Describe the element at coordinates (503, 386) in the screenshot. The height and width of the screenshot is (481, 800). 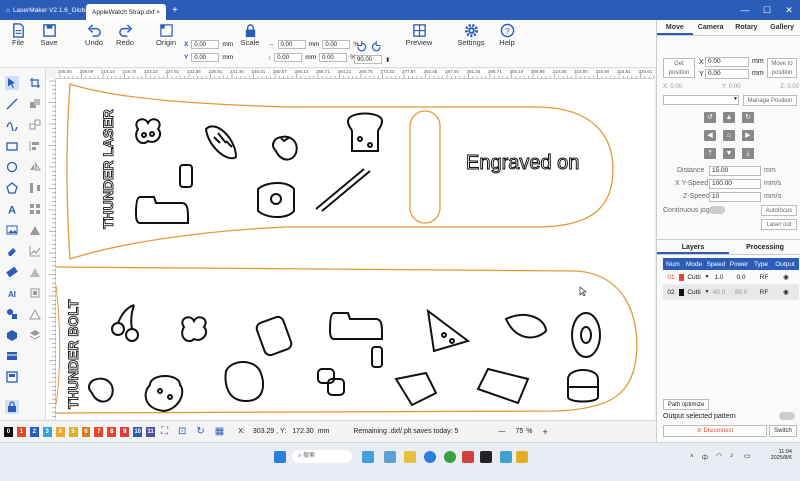
I see `doodle-sandwich` at that location.